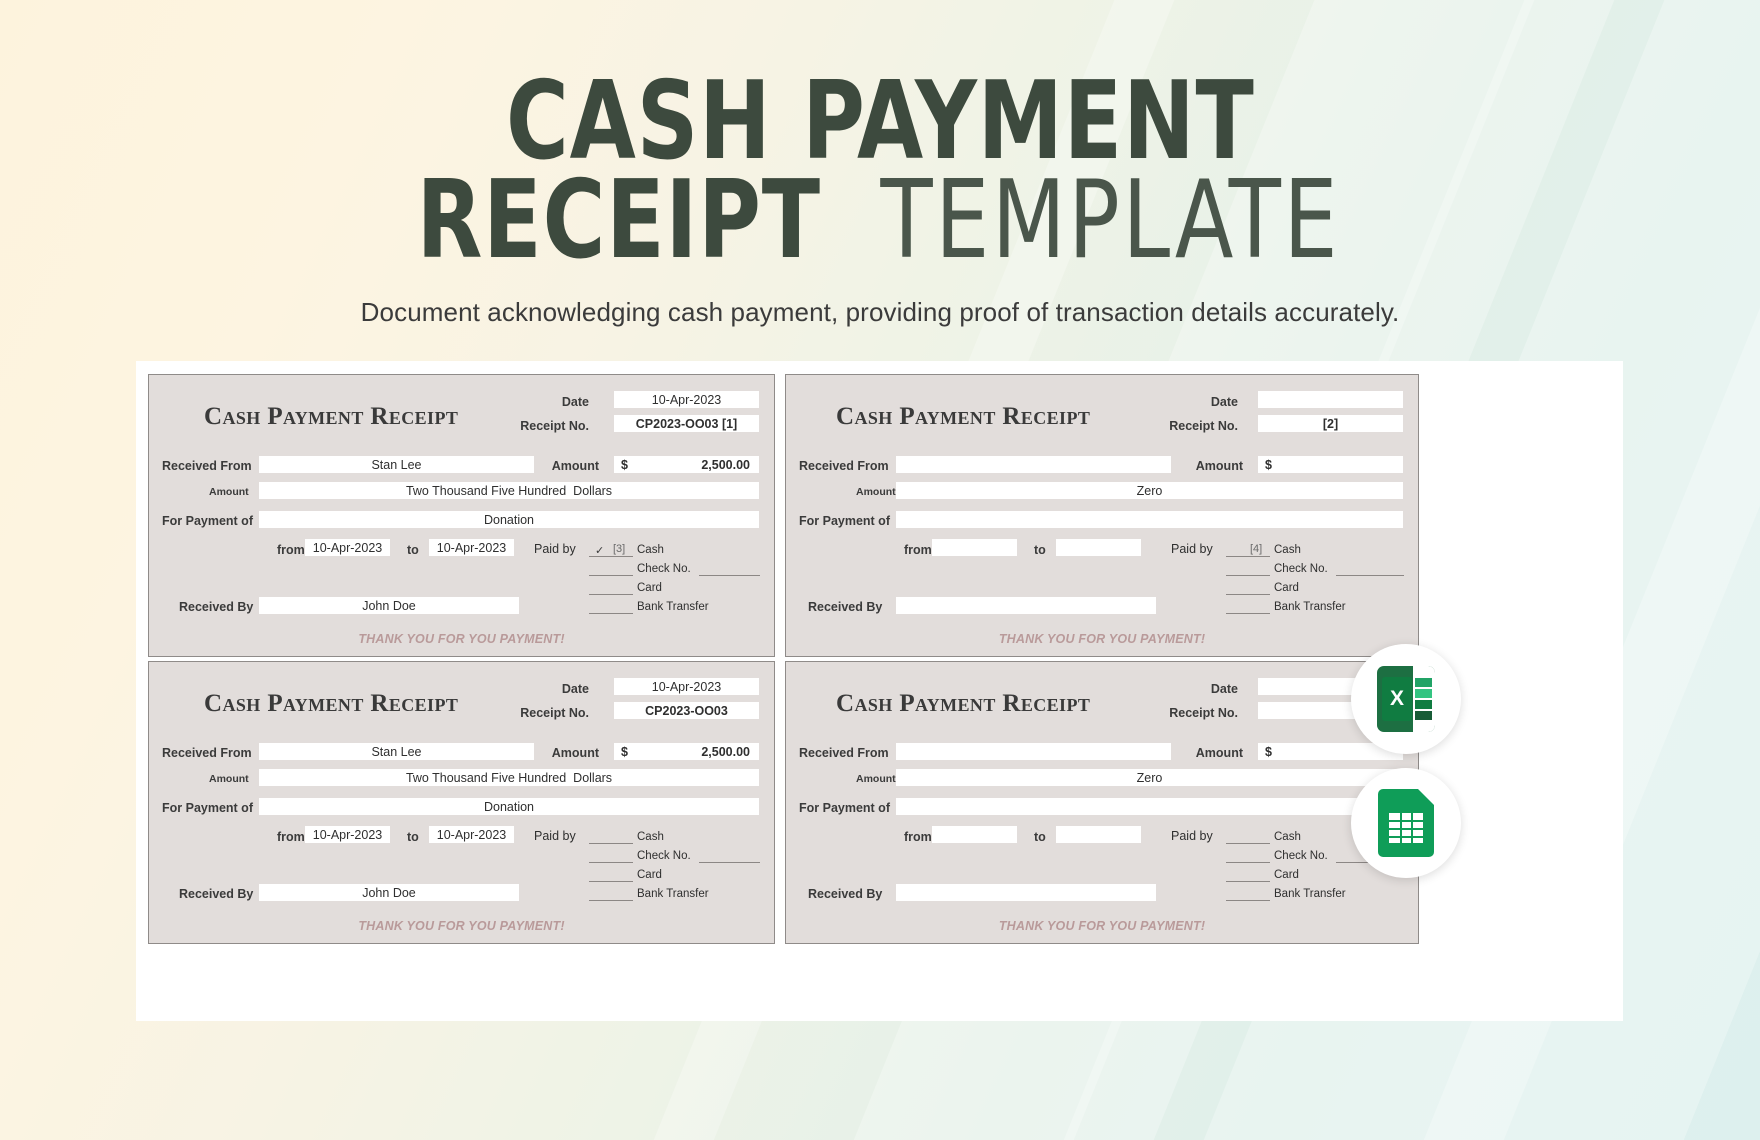 The image size is (1760, 1140). Describe the element at coordinates (1406, 823) in the screenshot. I see `google-sheets-icon` at that location.